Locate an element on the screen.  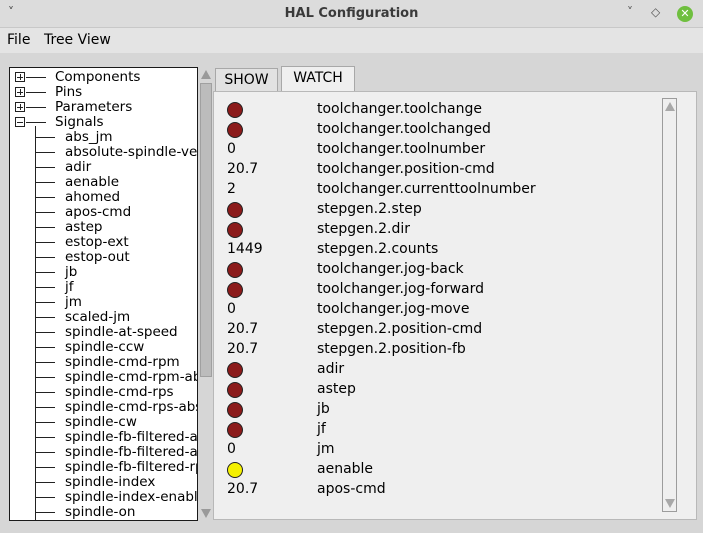
tree-signal-item: spindle-fb-filtered-abs is located at coordinates (104, 437).